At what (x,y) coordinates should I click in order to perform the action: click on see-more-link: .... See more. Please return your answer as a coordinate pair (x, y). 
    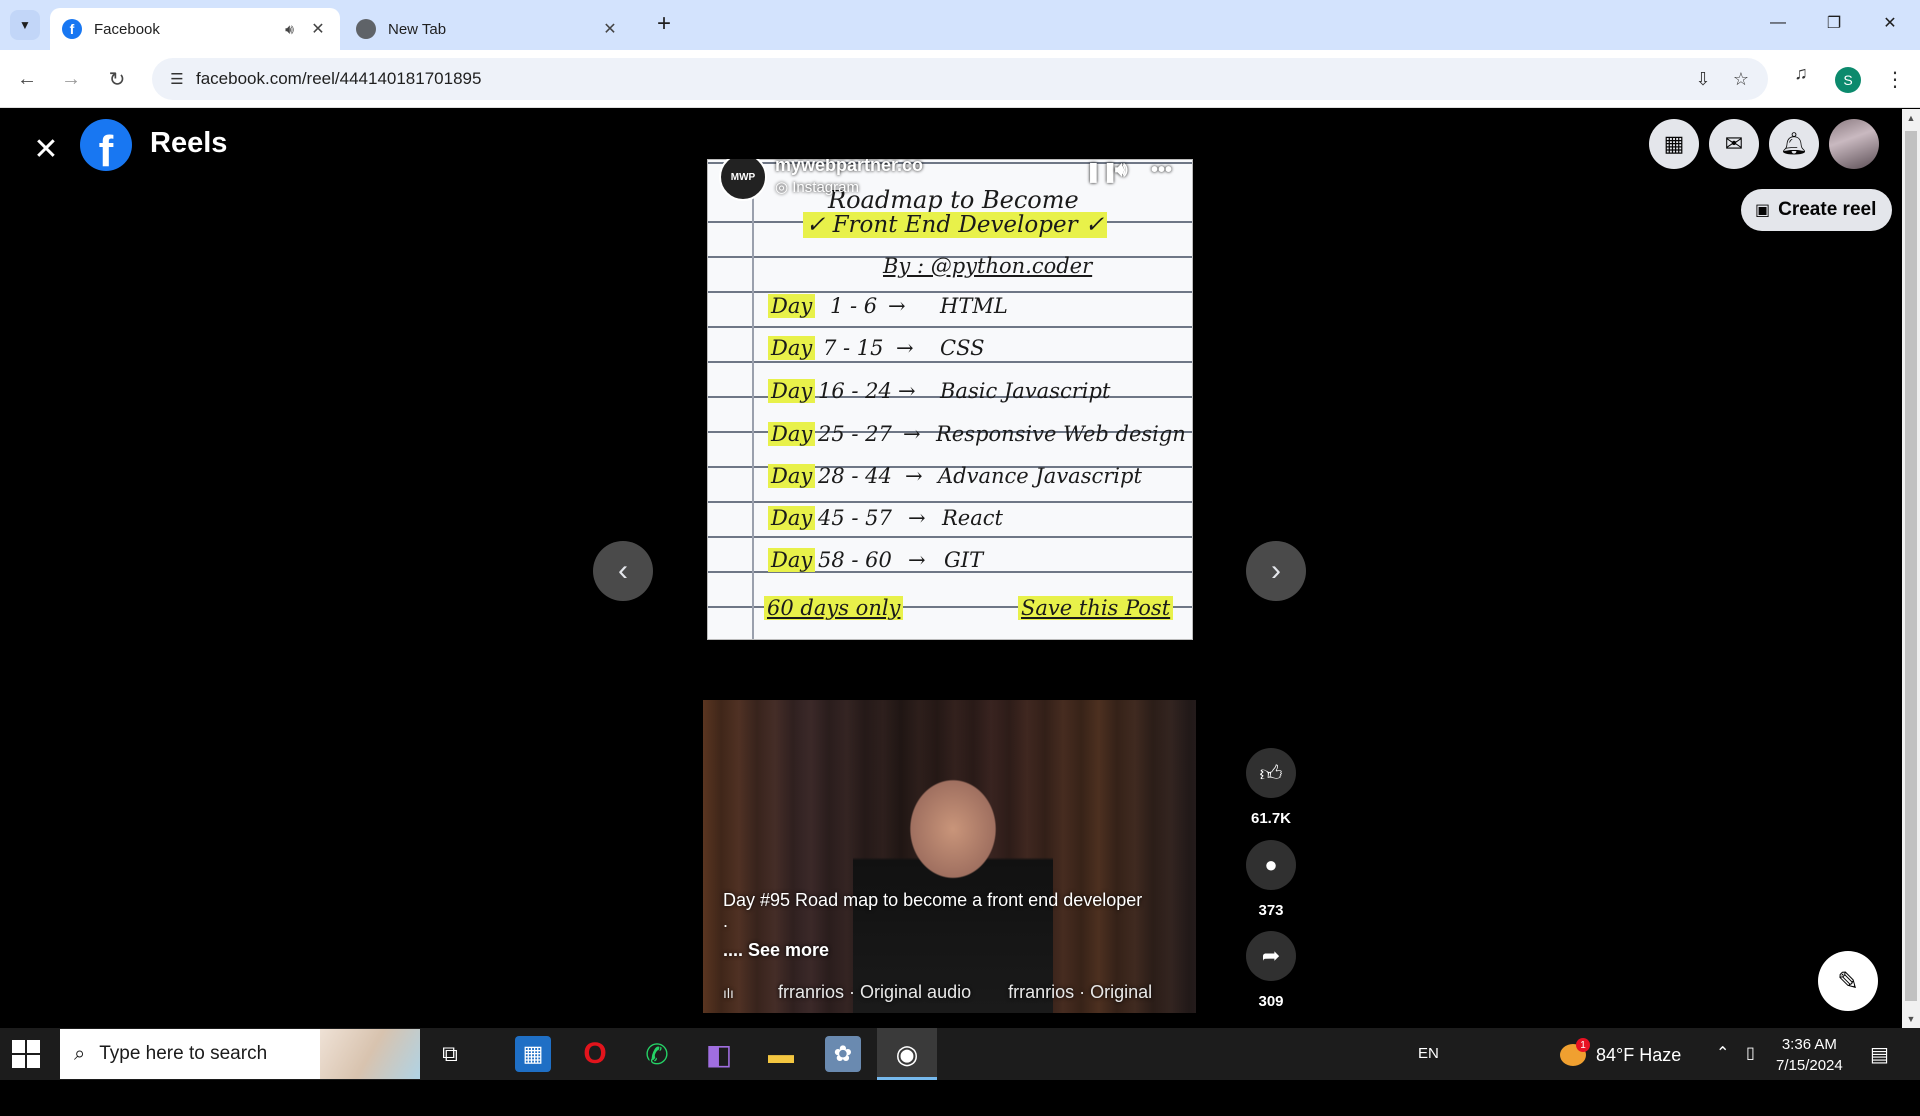
    Looking at the image, I should click on (776, 950).